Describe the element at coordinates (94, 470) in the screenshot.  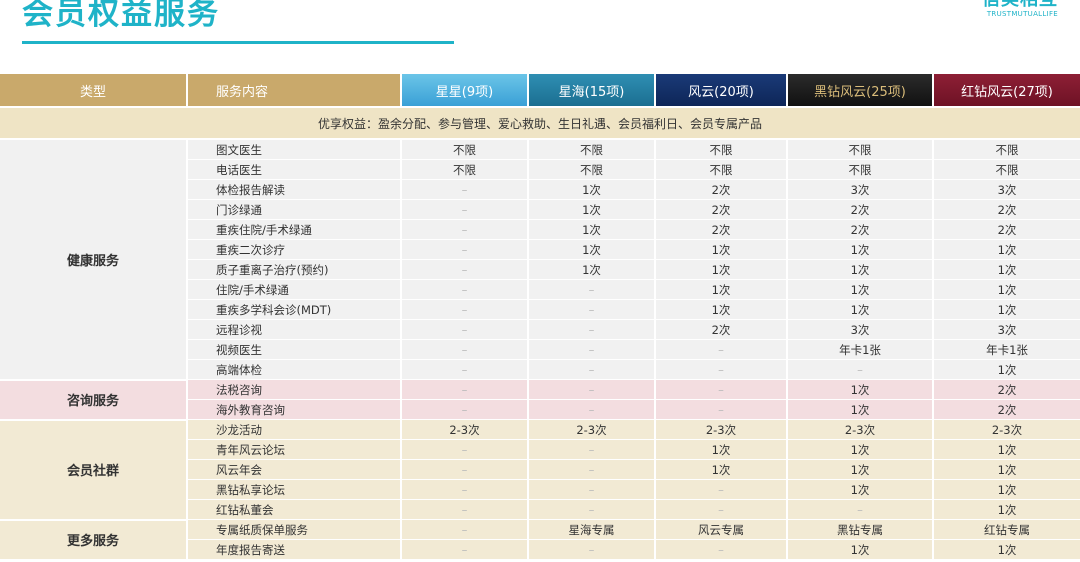
I see `group-label: 会员社群` at that location.